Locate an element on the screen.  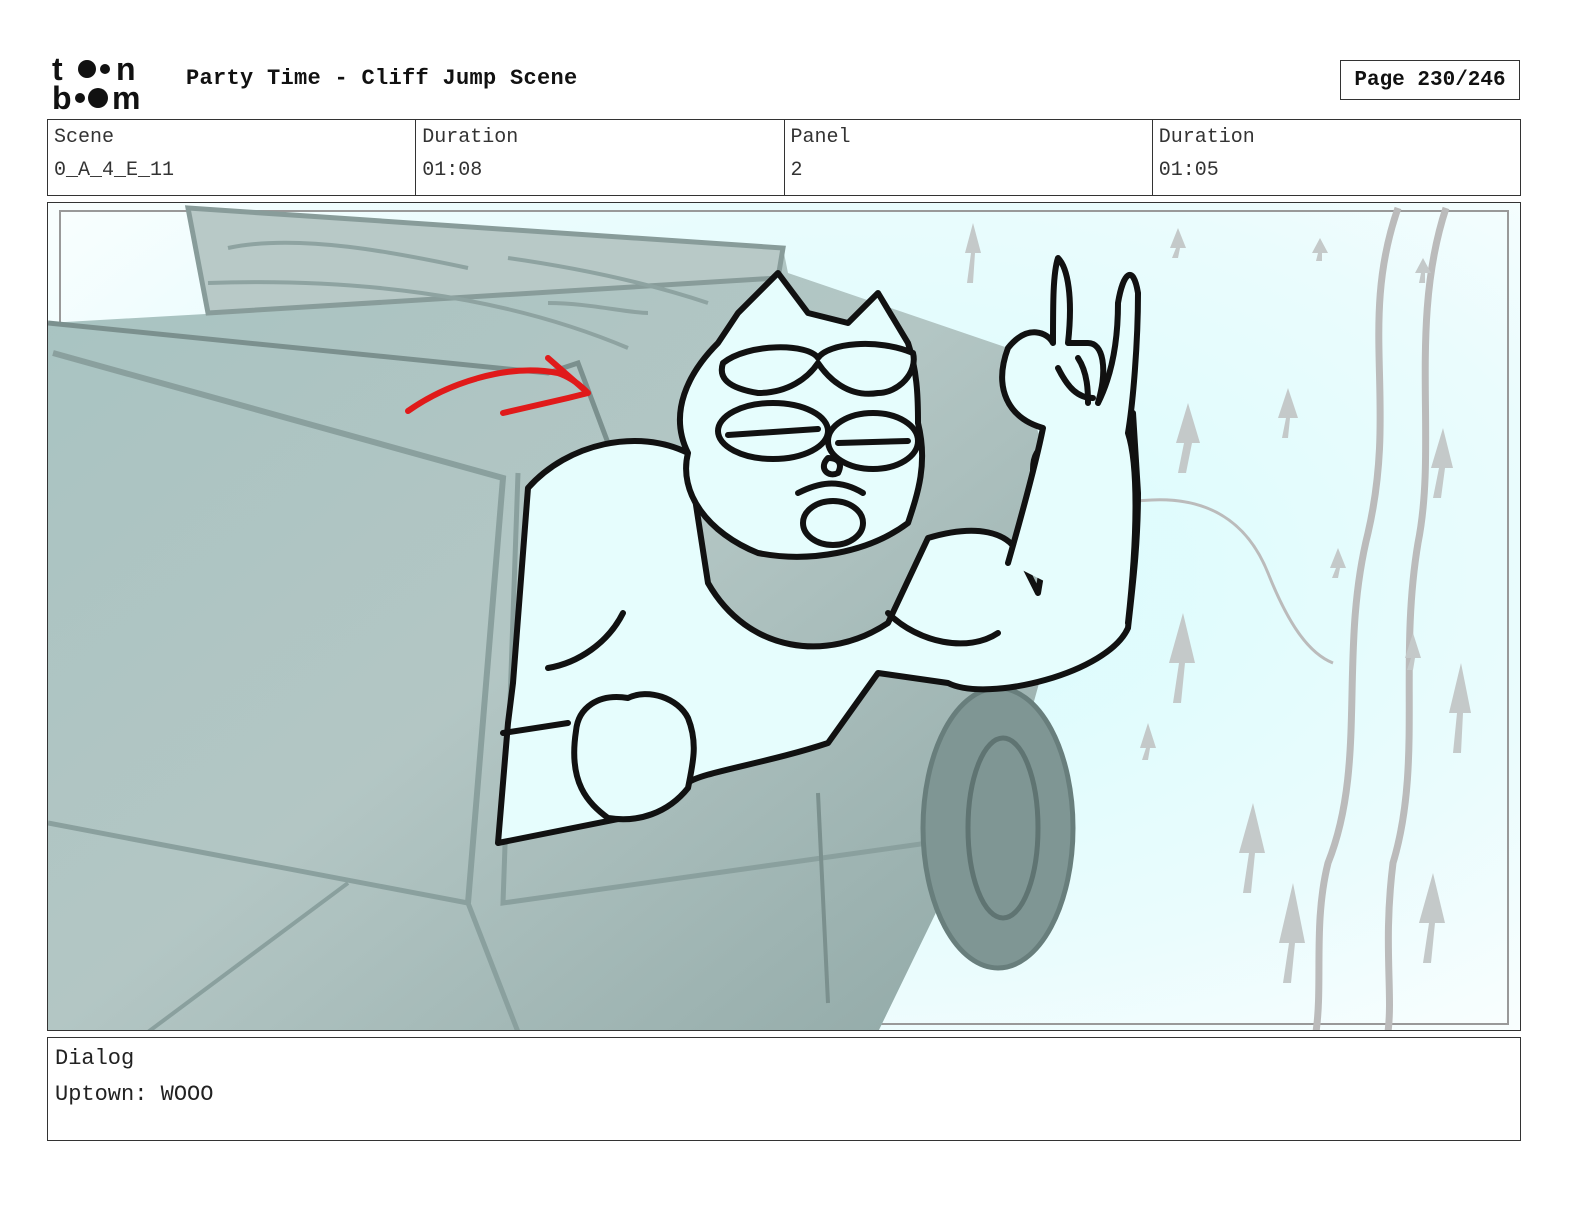
document-title: Party Time - Cliff Jump Scene is located at coordinates (382, 78).